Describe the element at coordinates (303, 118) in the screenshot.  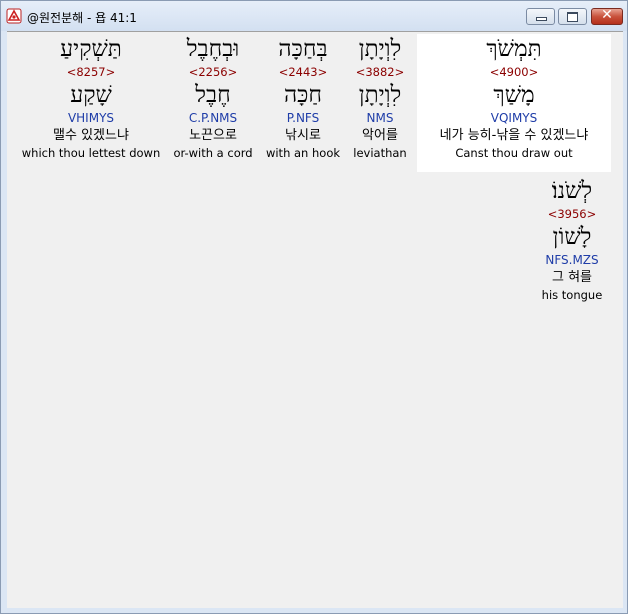
I see `morphology-code: P.NFS` at that location.